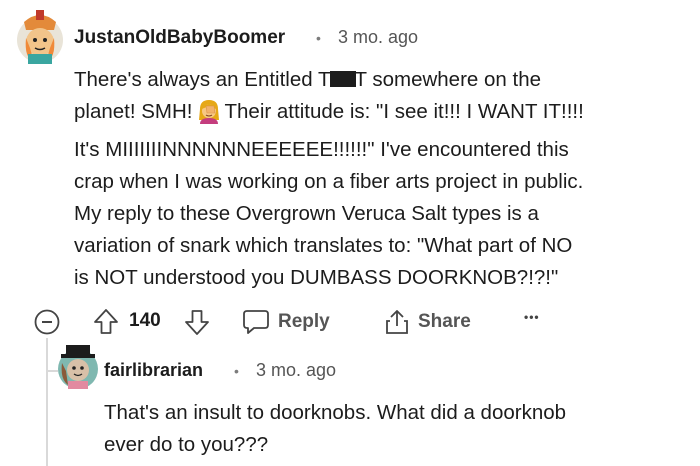  What do you see at coordinates (378, 37) in the screenshot?
I see `comment-time: 3 mo. ago` at bounding box center [378, 37].